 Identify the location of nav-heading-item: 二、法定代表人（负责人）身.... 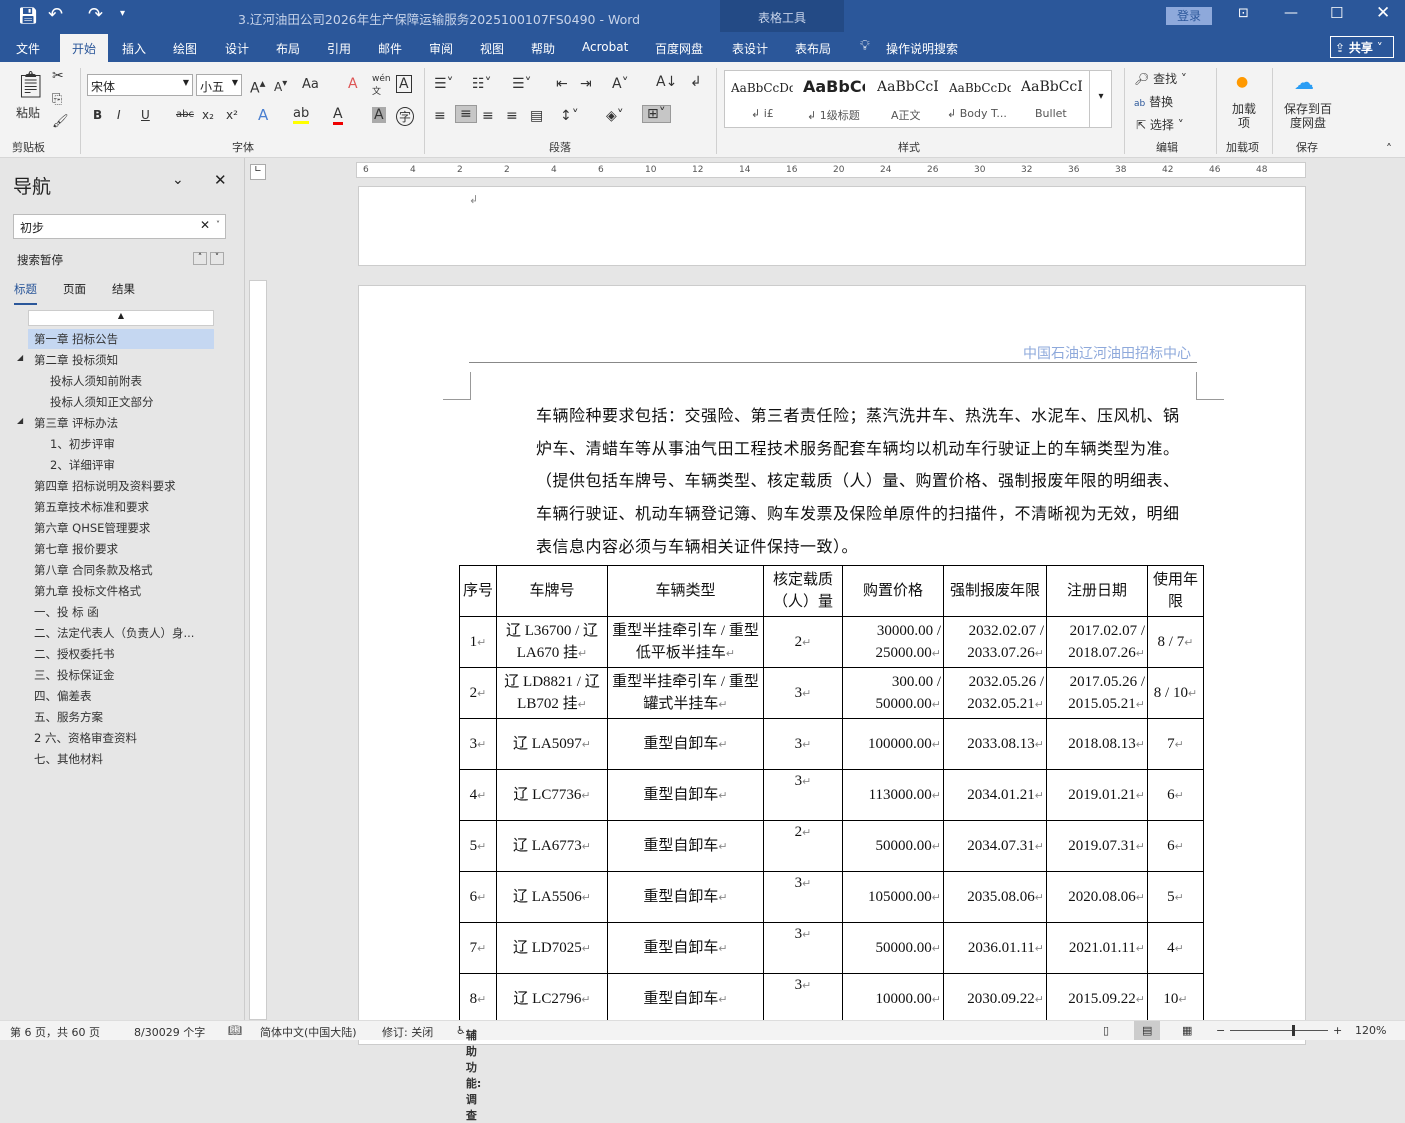
(114, 633).